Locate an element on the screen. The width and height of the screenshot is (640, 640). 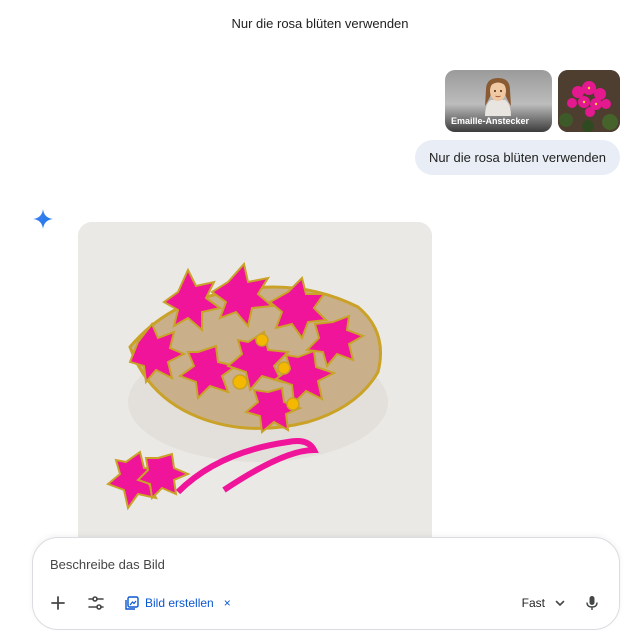
model-selector: Fast is located at coordinates (543, 603).